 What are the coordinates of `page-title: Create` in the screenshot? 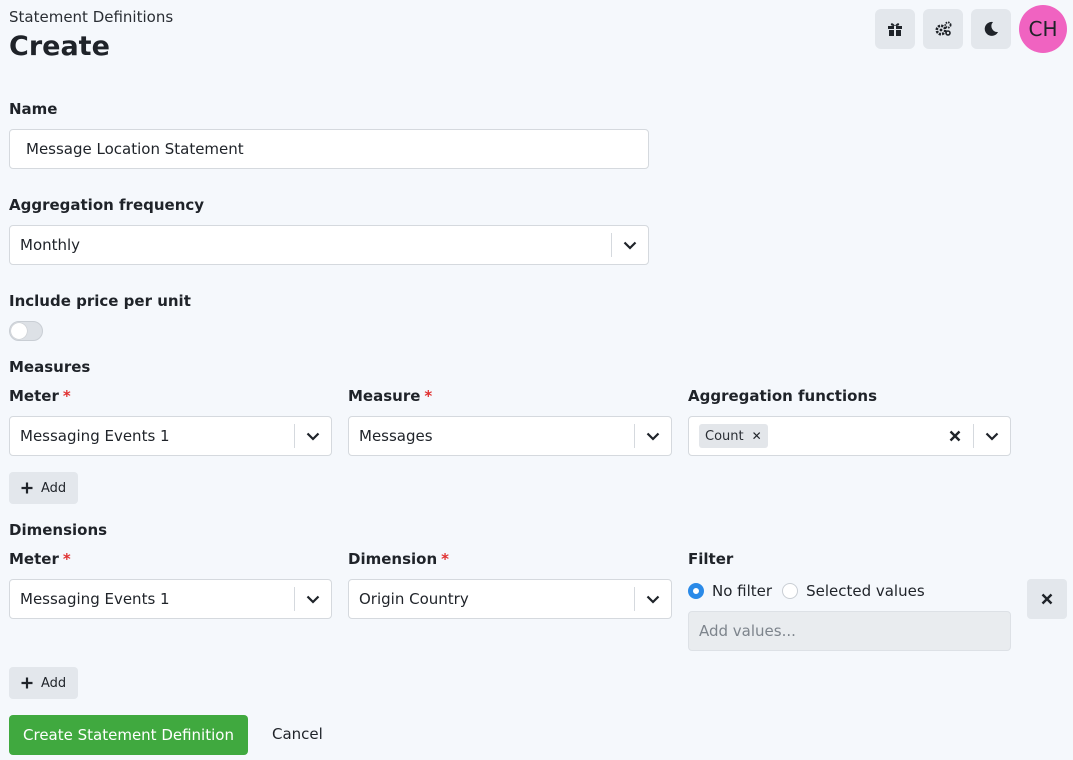 It's located at (59, 46).